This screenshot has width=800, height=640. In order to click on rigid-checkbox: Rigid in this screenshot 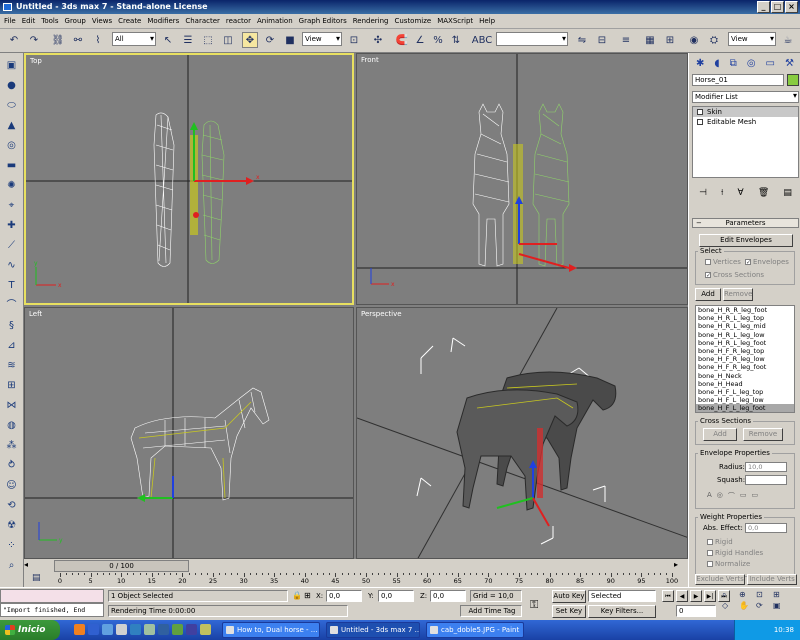, I will do `click(720, 542)`.